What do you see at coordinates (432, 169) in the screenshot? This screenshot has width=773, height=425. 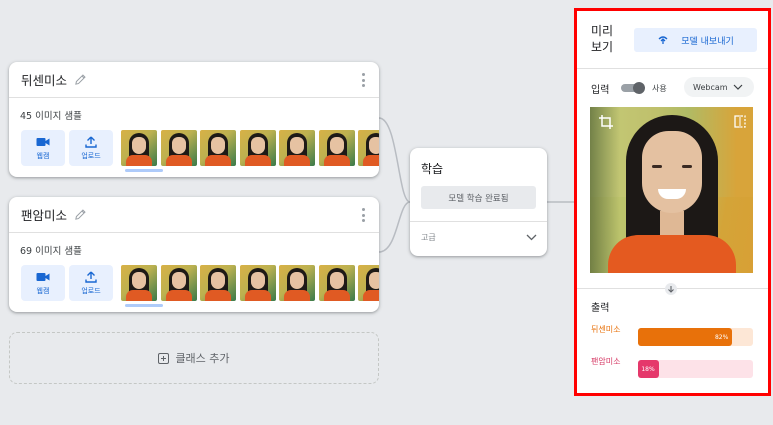 I see `training-title: 학습` at bounding box center [432, 169].